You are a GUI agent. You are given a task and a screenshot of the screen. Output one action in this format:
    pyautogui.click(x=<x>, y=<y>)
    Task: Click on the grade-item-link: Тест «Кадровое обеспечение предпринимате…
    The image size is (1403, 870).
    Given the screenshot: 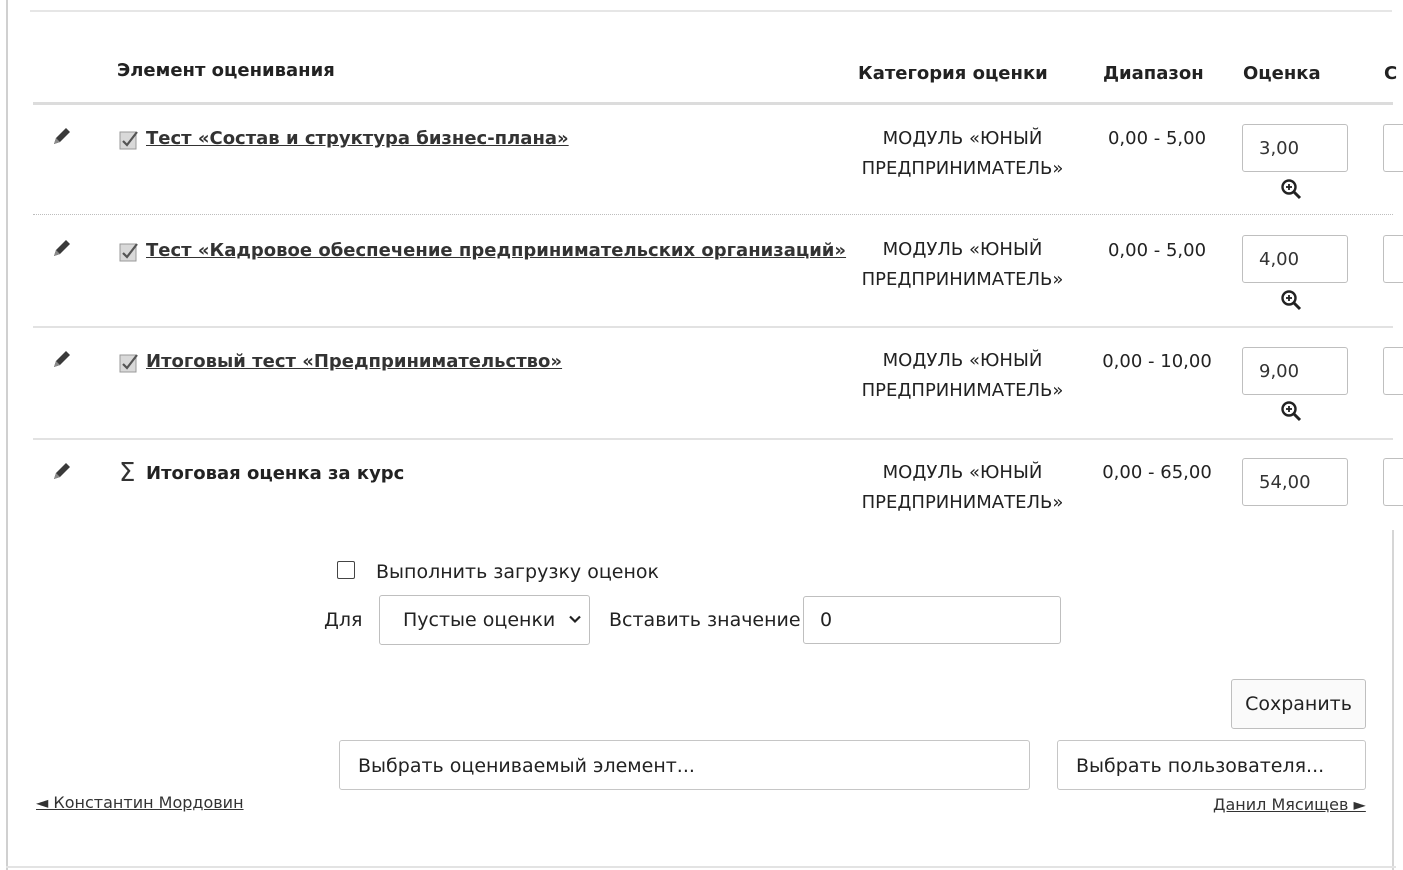 What is the action you would take?
    pyautogui.click(x=496, y=250)
    